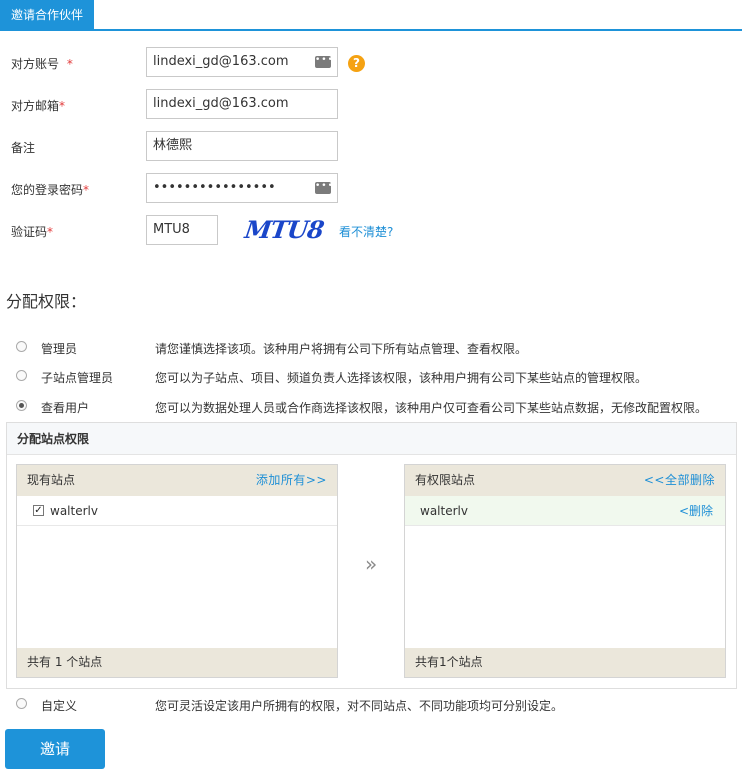  What do you see at coordinates (284, 230) in the screenshot?
I see `captcha-image: MTU8` at bounding box center [284, 230].